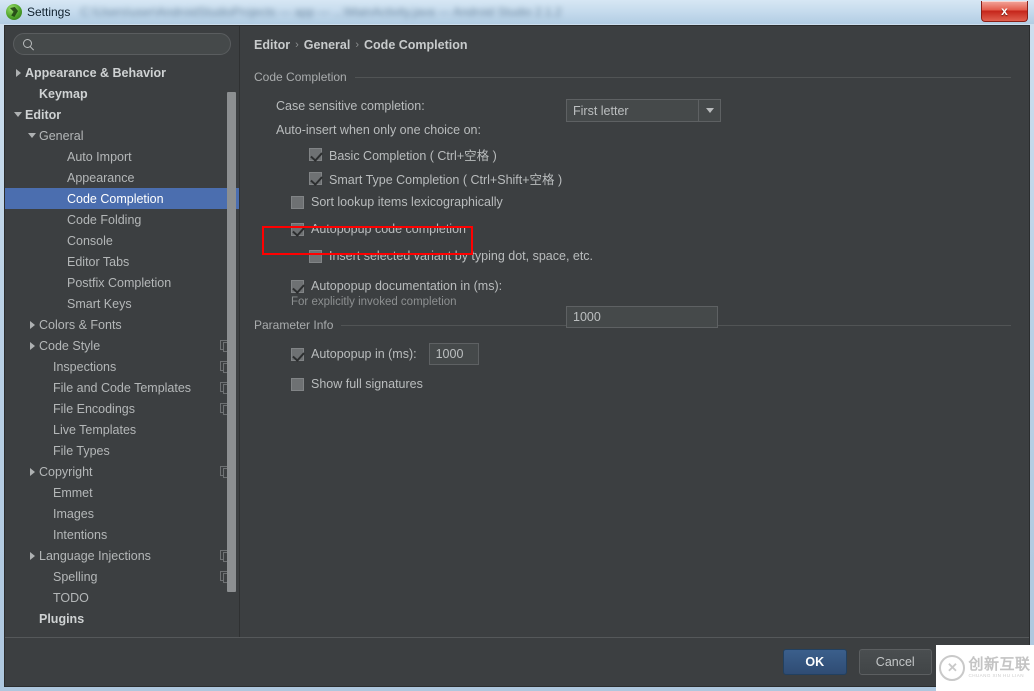 The width and height of the screenshot is (1034, 691). Describe the element at coordinates (315, 154) in the screenshot. I see `basic-completion-checkbox` at that location.